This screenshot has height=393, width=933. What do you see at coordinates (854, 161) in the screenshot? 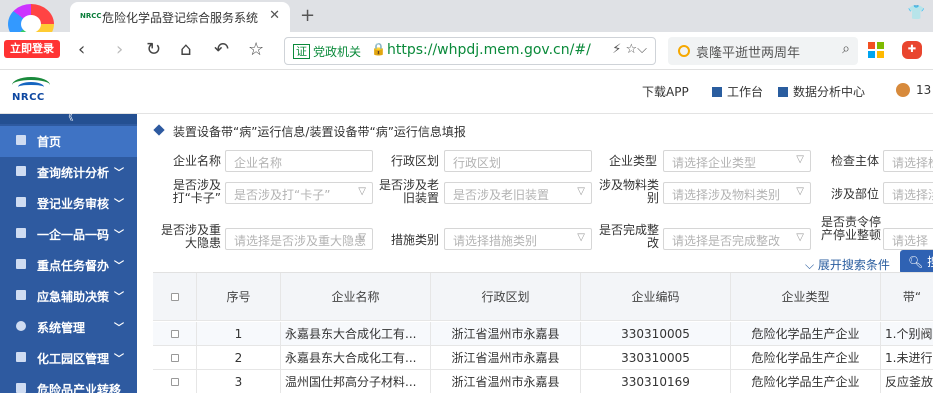
I see `filter-label-inspector: 检查主体` at bounding box center [854, 161].